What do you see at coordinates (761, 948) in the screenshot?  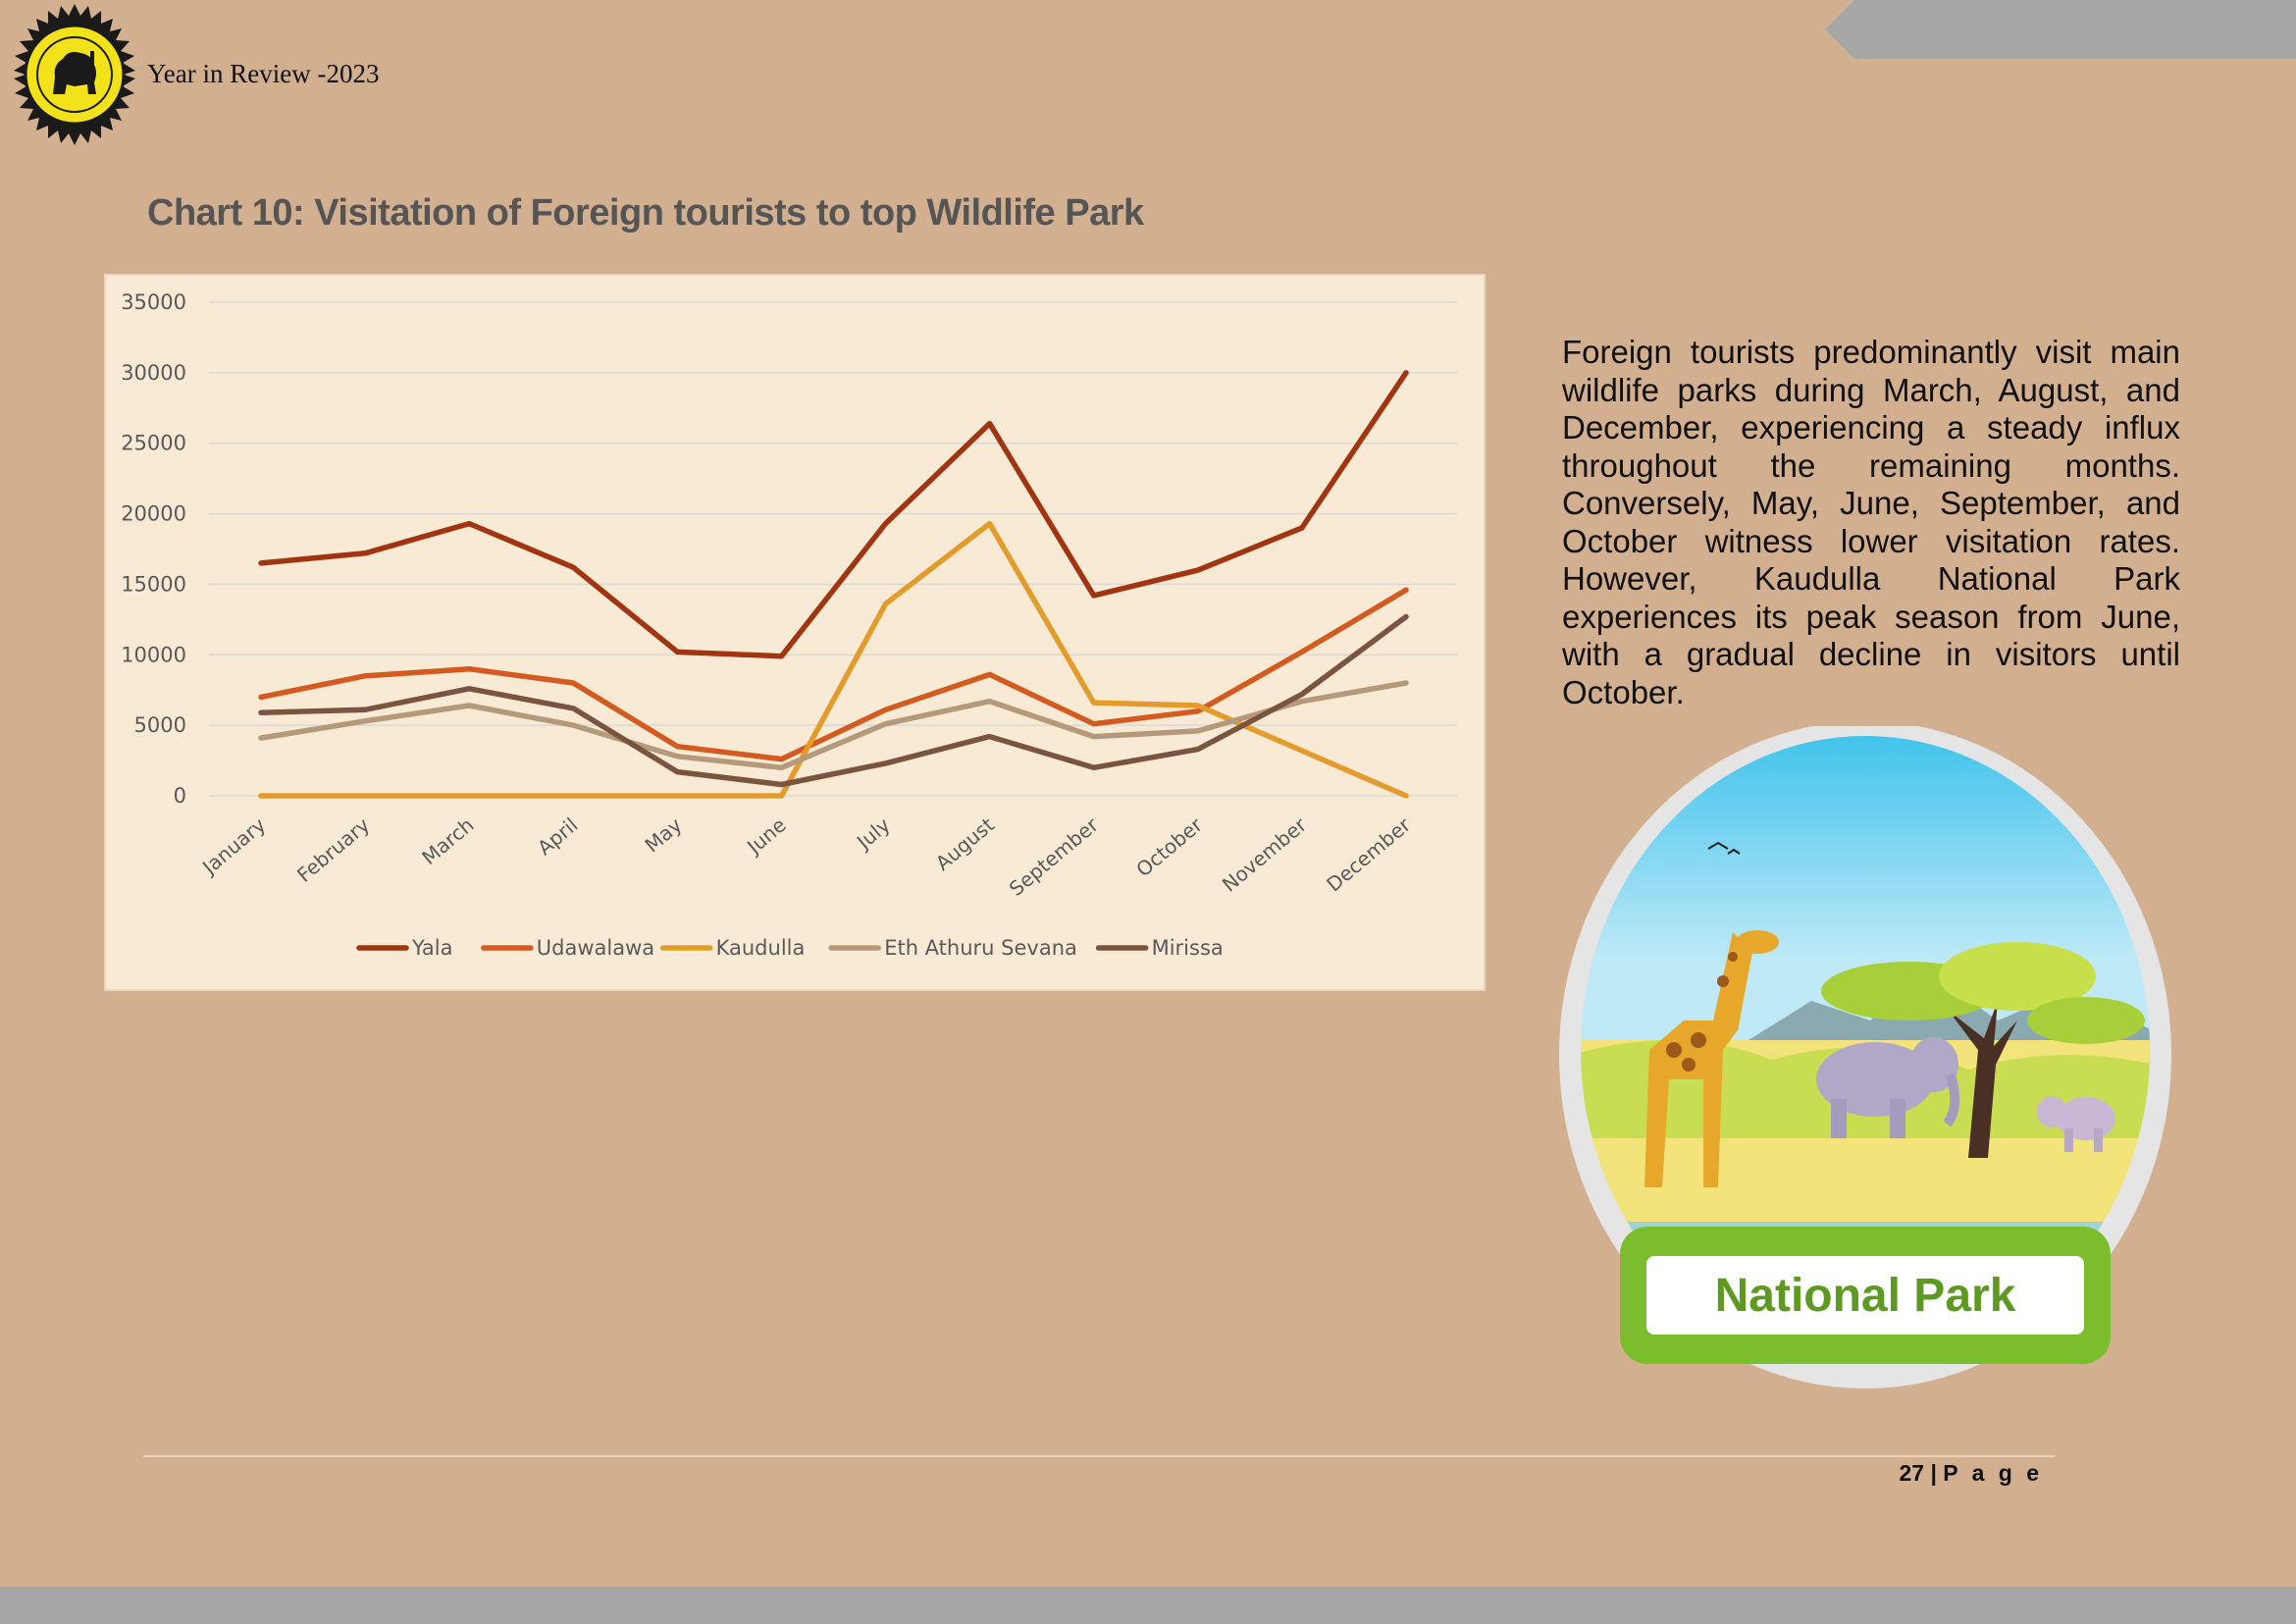 I see `legend-label: Kaudulla` at bounding box center [761, 948].